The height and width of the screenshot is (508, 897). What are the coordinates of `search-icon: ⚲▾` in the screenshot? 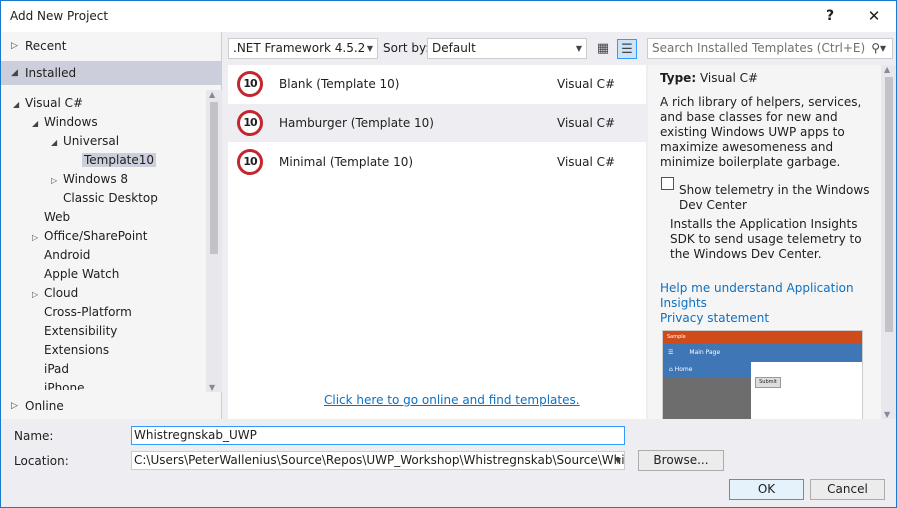 It's located at (878, 48).